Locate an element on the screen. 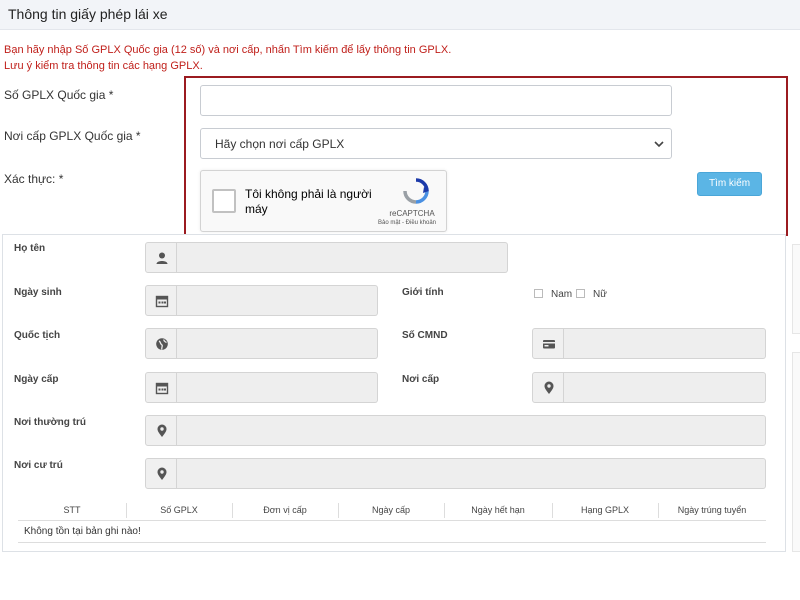  column-header-issue-date: Ngày cấp is located at coordinates (391, 510).